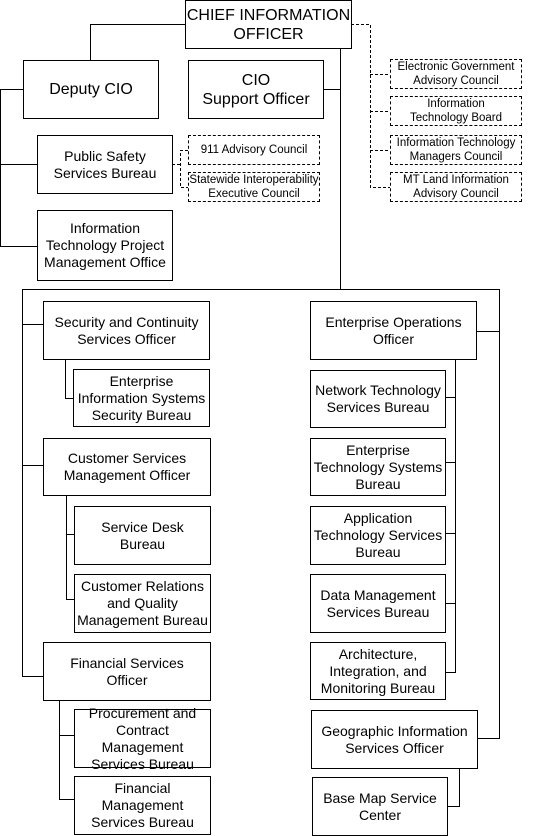  Describe the element at coordinates (456, 150) in the screenshot. I see `it-managers-council-box: Information Technology Managers Council` at that location.